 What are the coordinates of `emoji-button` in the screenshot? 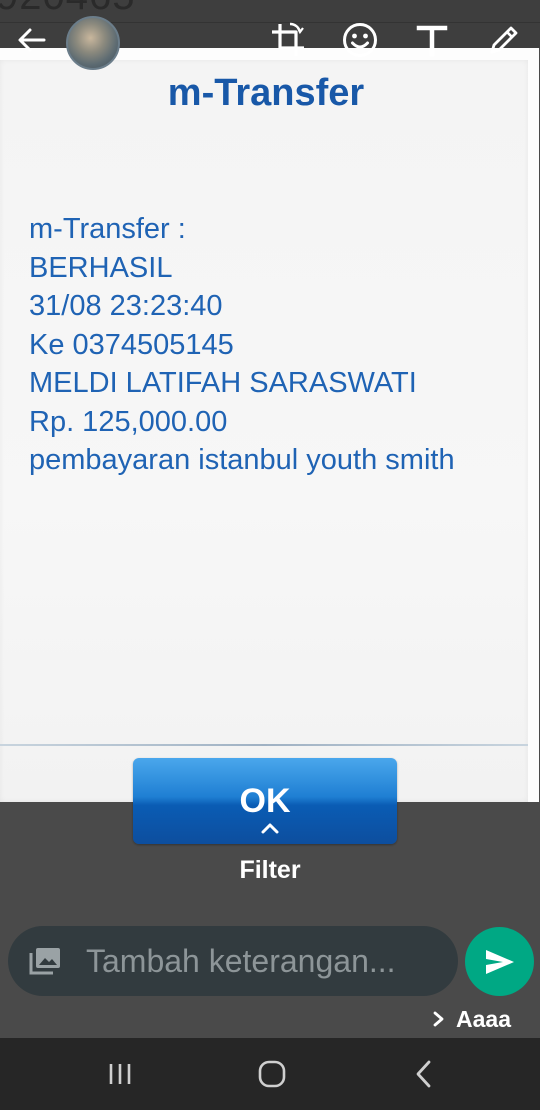 It's located at (360, 40).